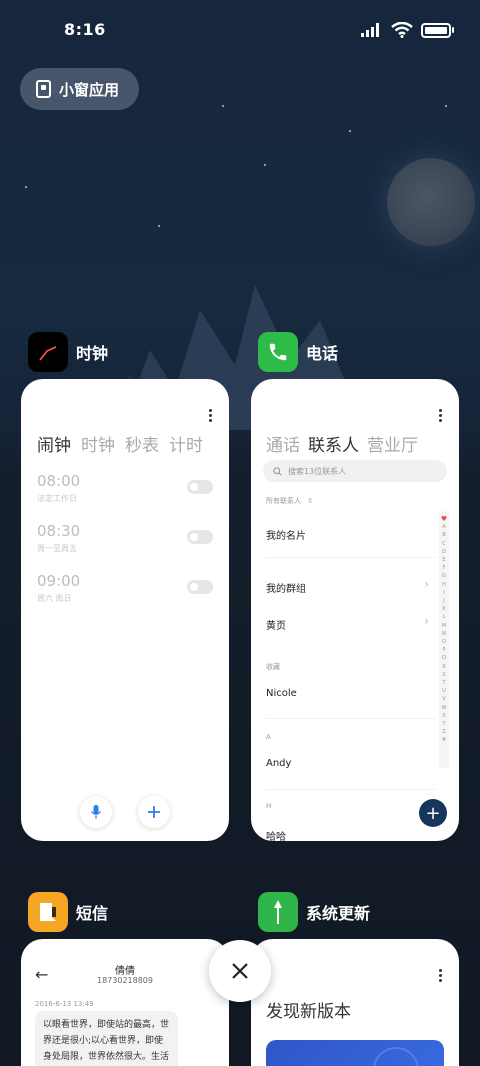 Image resolution: width=480 pixels, height=1066 pixels. I want to click on phone-tabs: 通话 联系人 营业厅, so click(342, 443).